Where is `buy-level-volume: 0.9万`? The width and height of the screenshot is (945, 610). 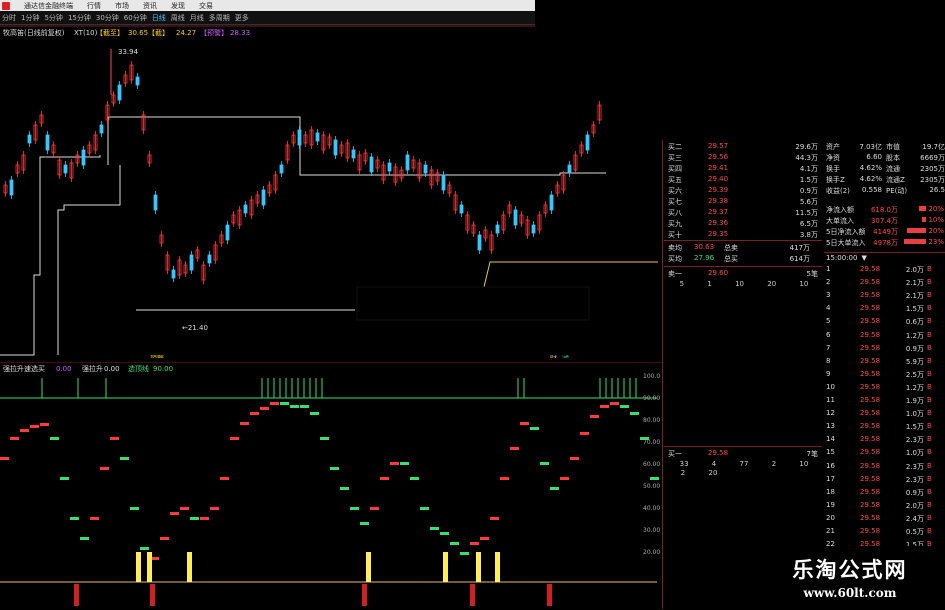 buy-level-volume: 0.9万 is located at coordinates (808, 191).